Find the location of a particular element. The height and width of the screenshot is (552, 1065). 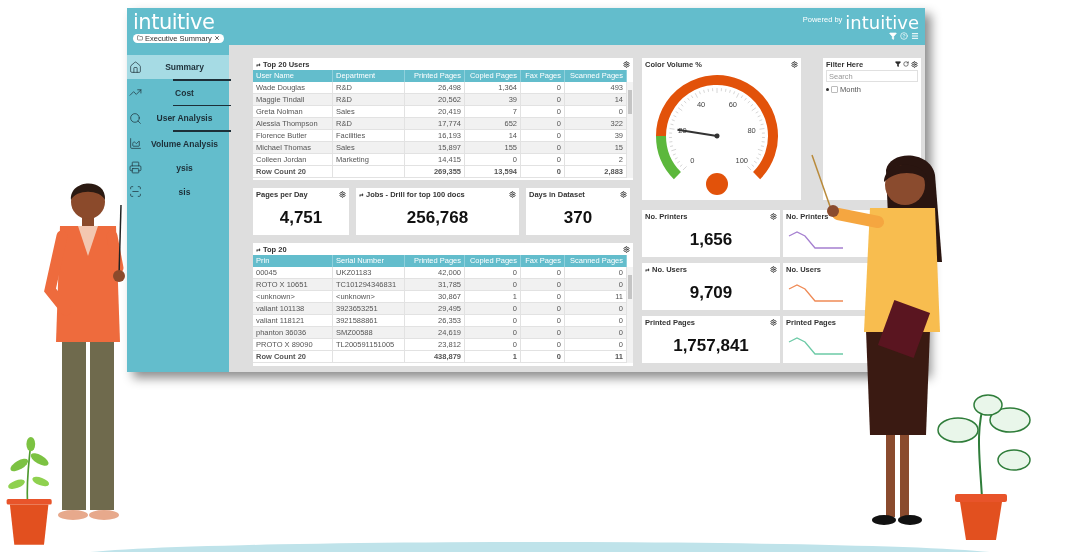

kpi-value: 370 is located at coordinates (578, 217).